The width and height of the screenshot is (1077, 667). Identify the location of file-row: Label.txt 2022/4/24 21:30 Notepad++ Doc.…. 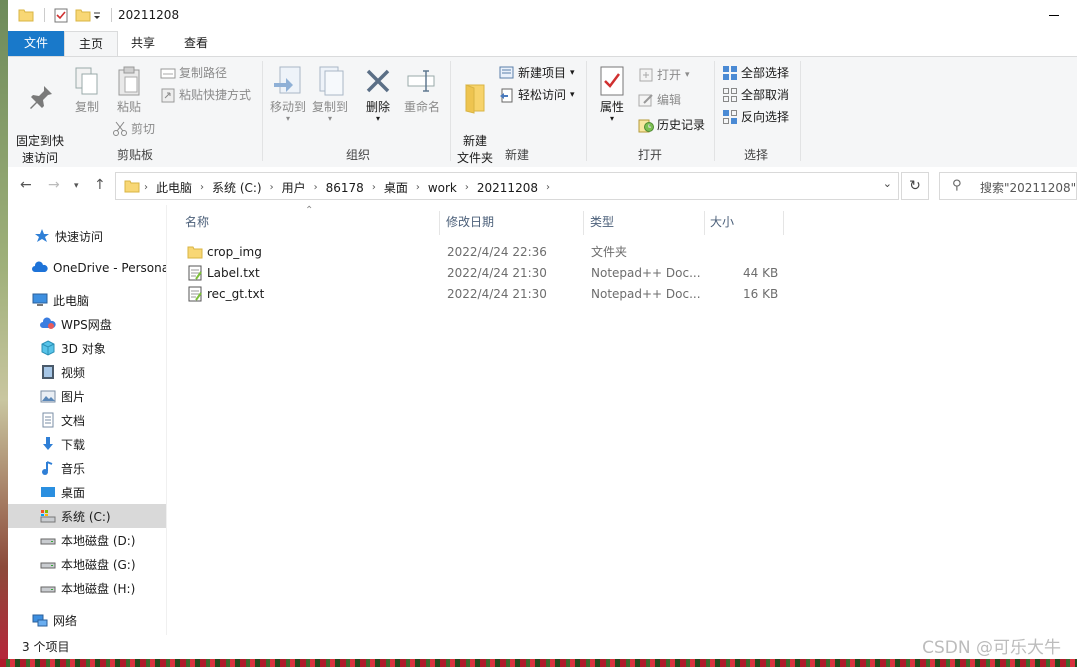
(485, 273).